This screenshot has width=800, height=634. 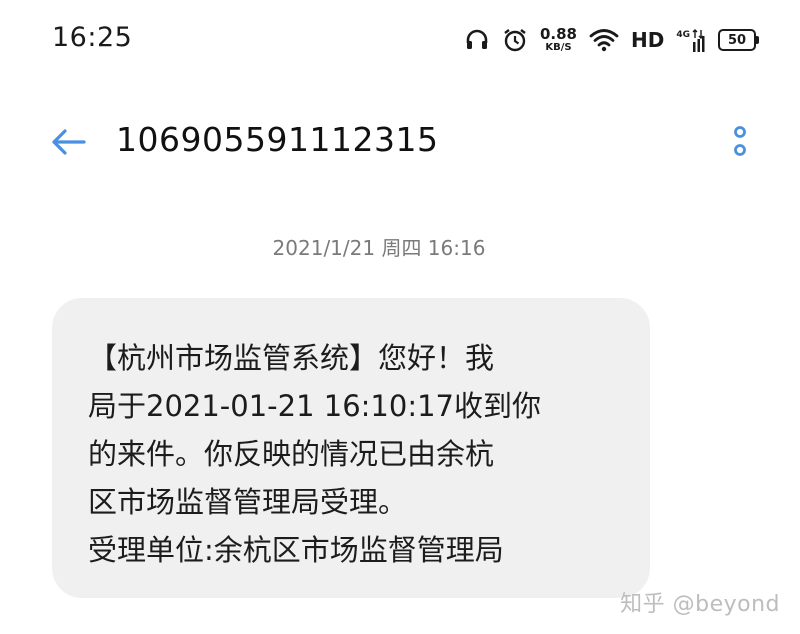 What do you see at coordinates (400, 40) in the screenshot?
I see `status-bar: 16:25 0.88 KB/S HD 4G 50` at bounding box center [400, 40].